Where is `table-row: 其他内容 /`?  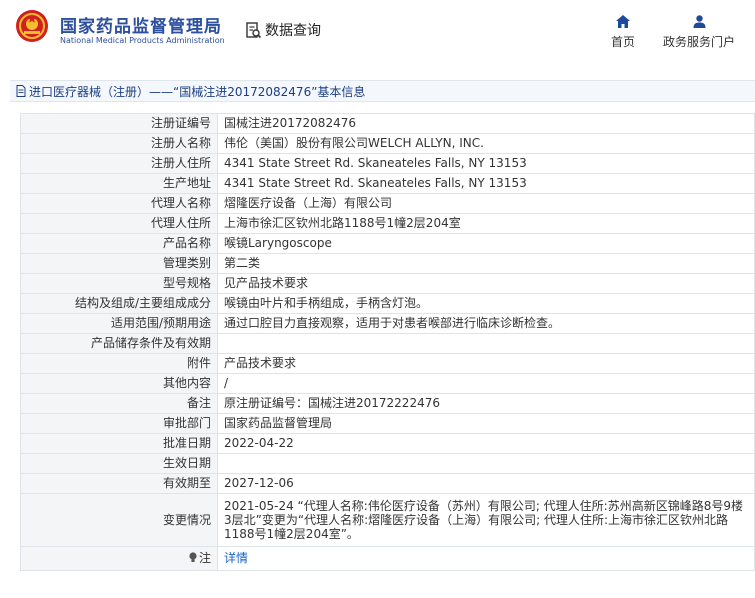 table-row: 其他内容 / is located at coordinates (387, 383).